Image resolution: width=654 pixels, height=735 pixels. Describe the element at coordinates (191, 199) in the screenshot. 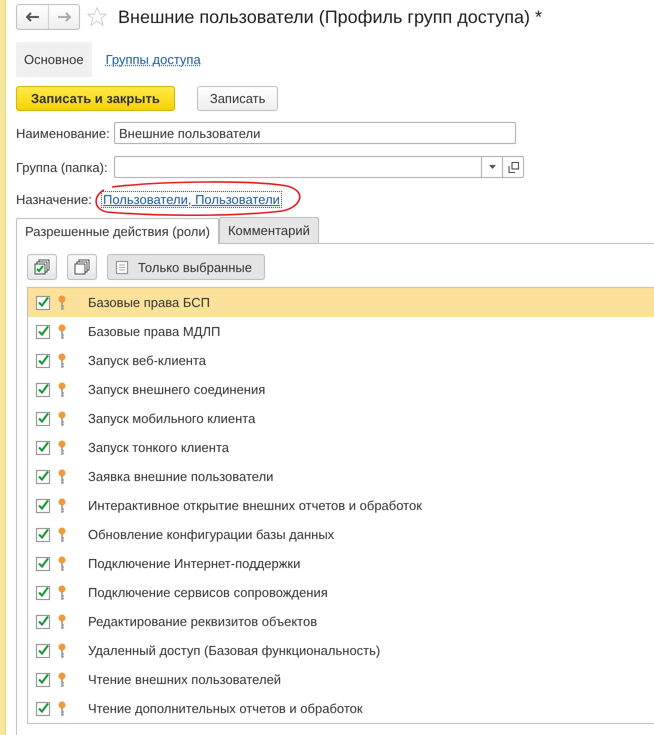

I see `purpose-link: Пользователи, Пользователи` at that location.